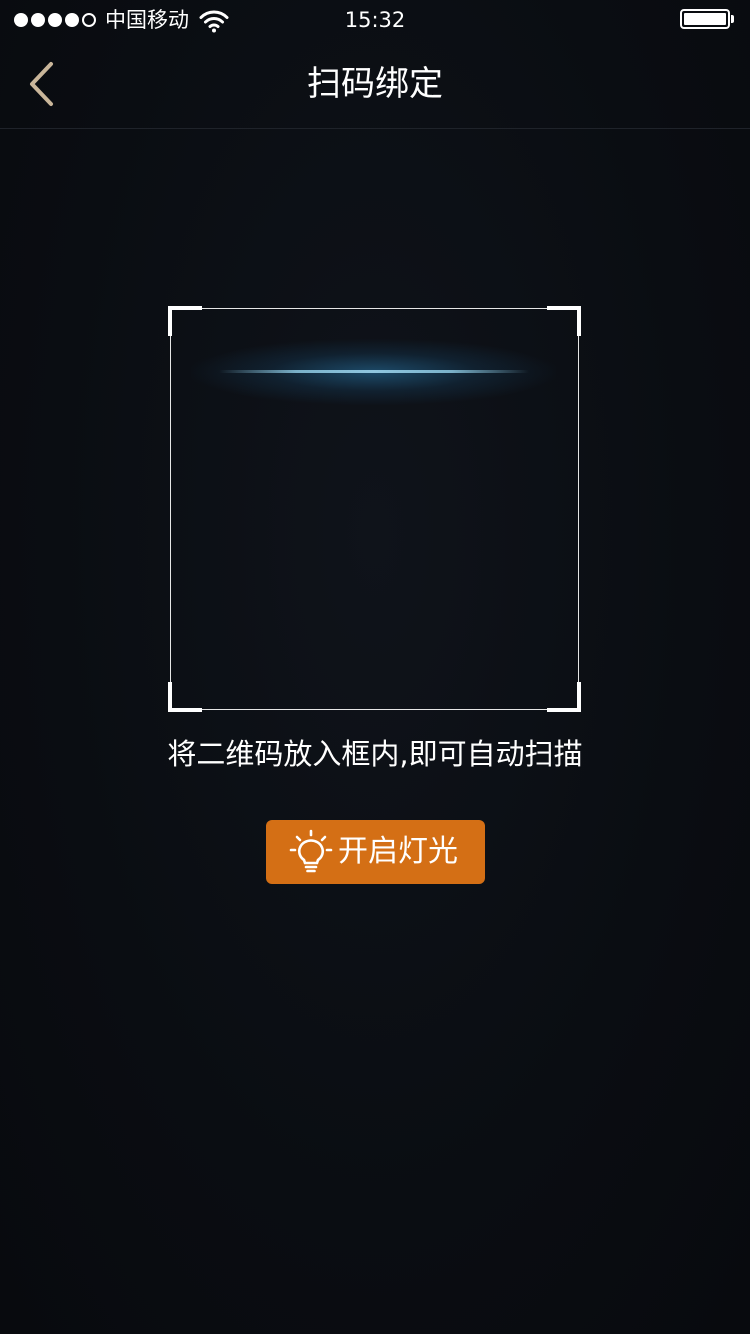 Image resolution: width=750 pixels, height=1334 pixels. I want to click on page-title: 扫码绑定, so click(375, 84).